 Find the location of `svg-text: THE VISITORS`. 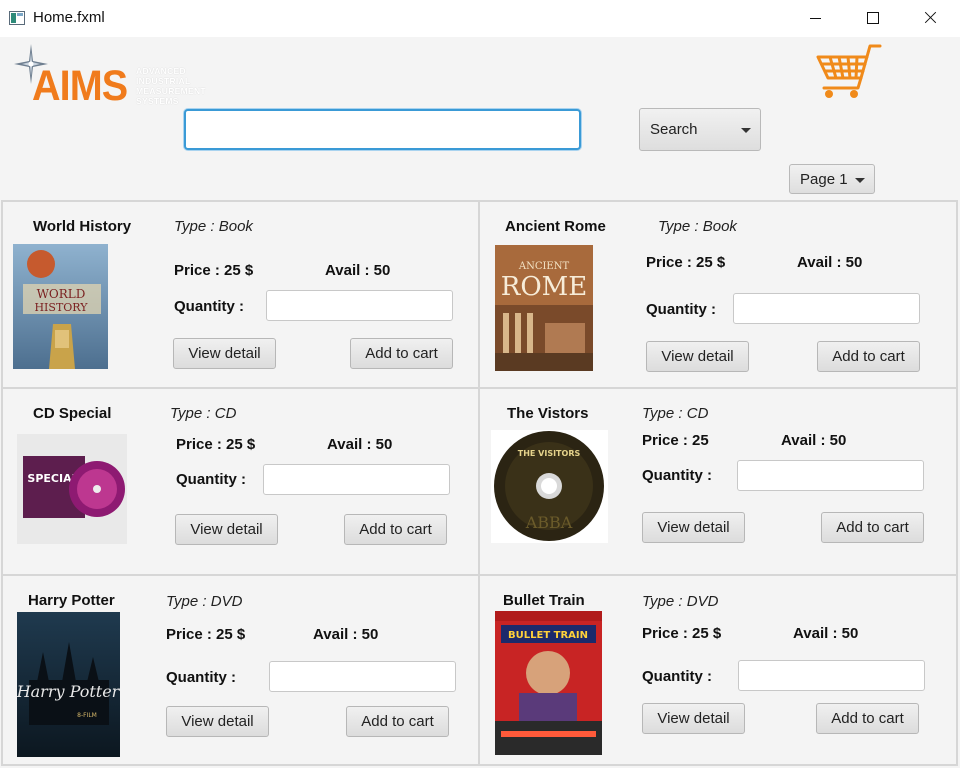

svg-text: THE VISITORS is located at coordinates (549, 453).